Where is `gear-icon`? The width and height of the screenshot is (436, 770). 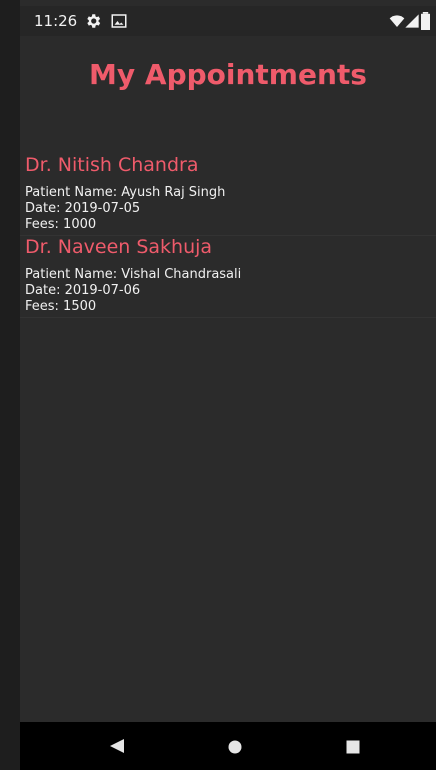 gear-icon is located at coordinates (94, 21).